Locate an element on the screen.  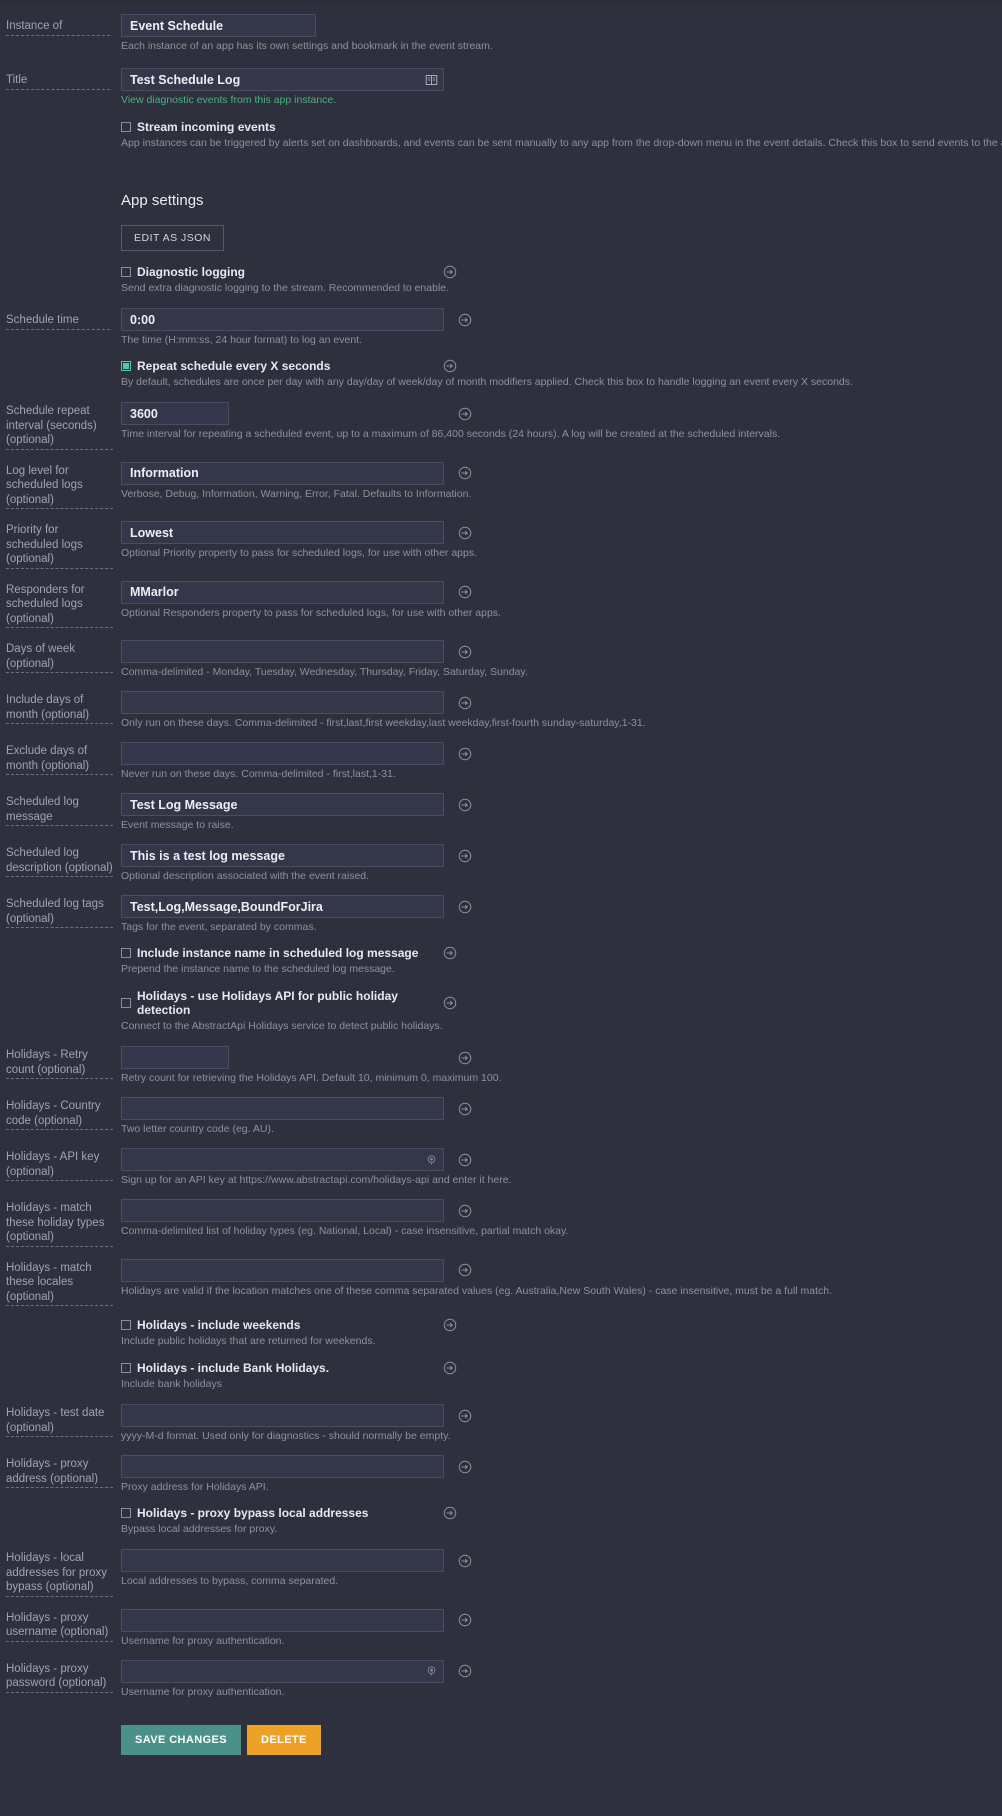
scheduled-log-description-label: Scheduled log description (optional) is located at coordinates (59, 861).